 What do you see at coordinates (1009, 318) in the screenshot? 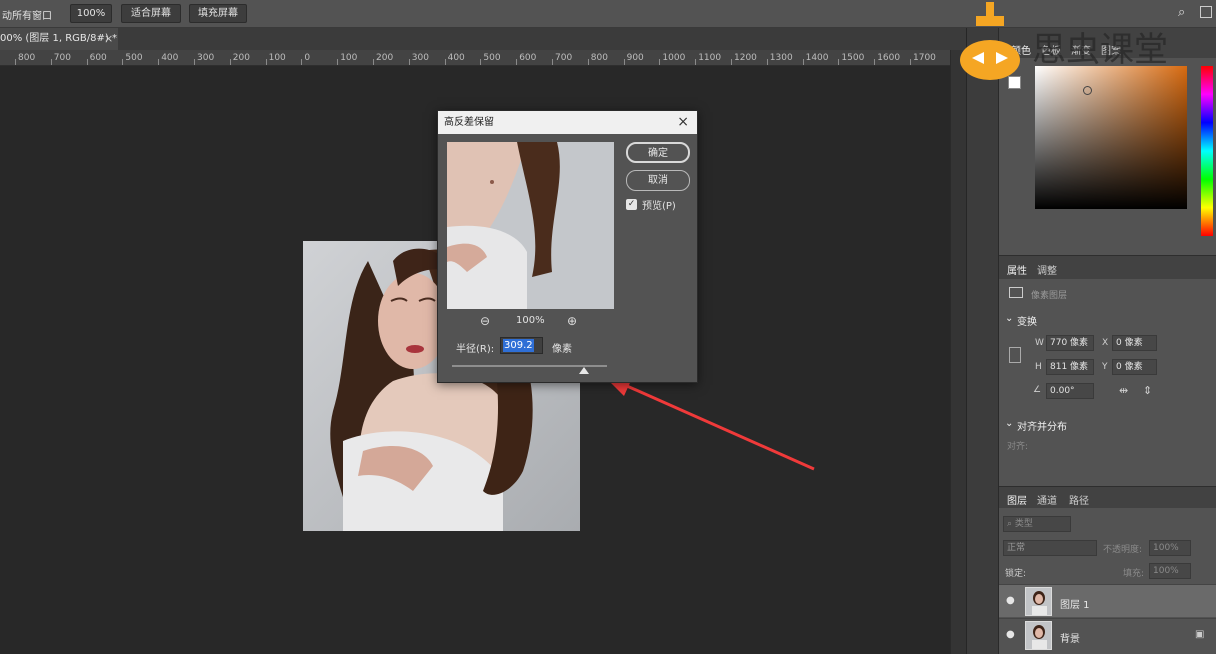
I see `transform-chevron-icon: ⌄` at bounding box center [1009, 318].